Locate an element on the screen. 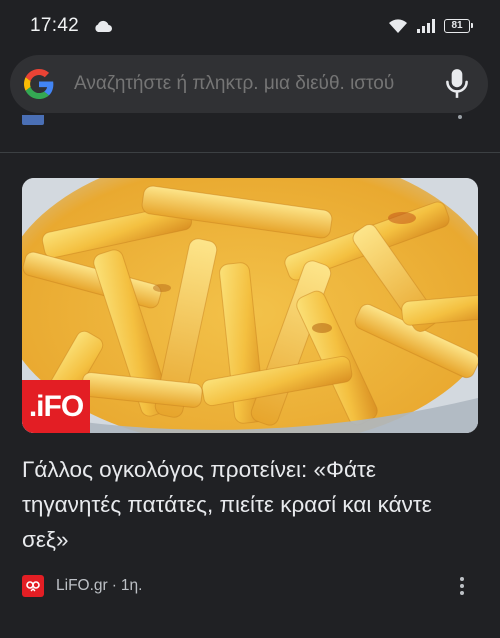 The width and height of the screenshot is (500, 638). status-bar: 17:42 81 is located at coordinates (250, 26).